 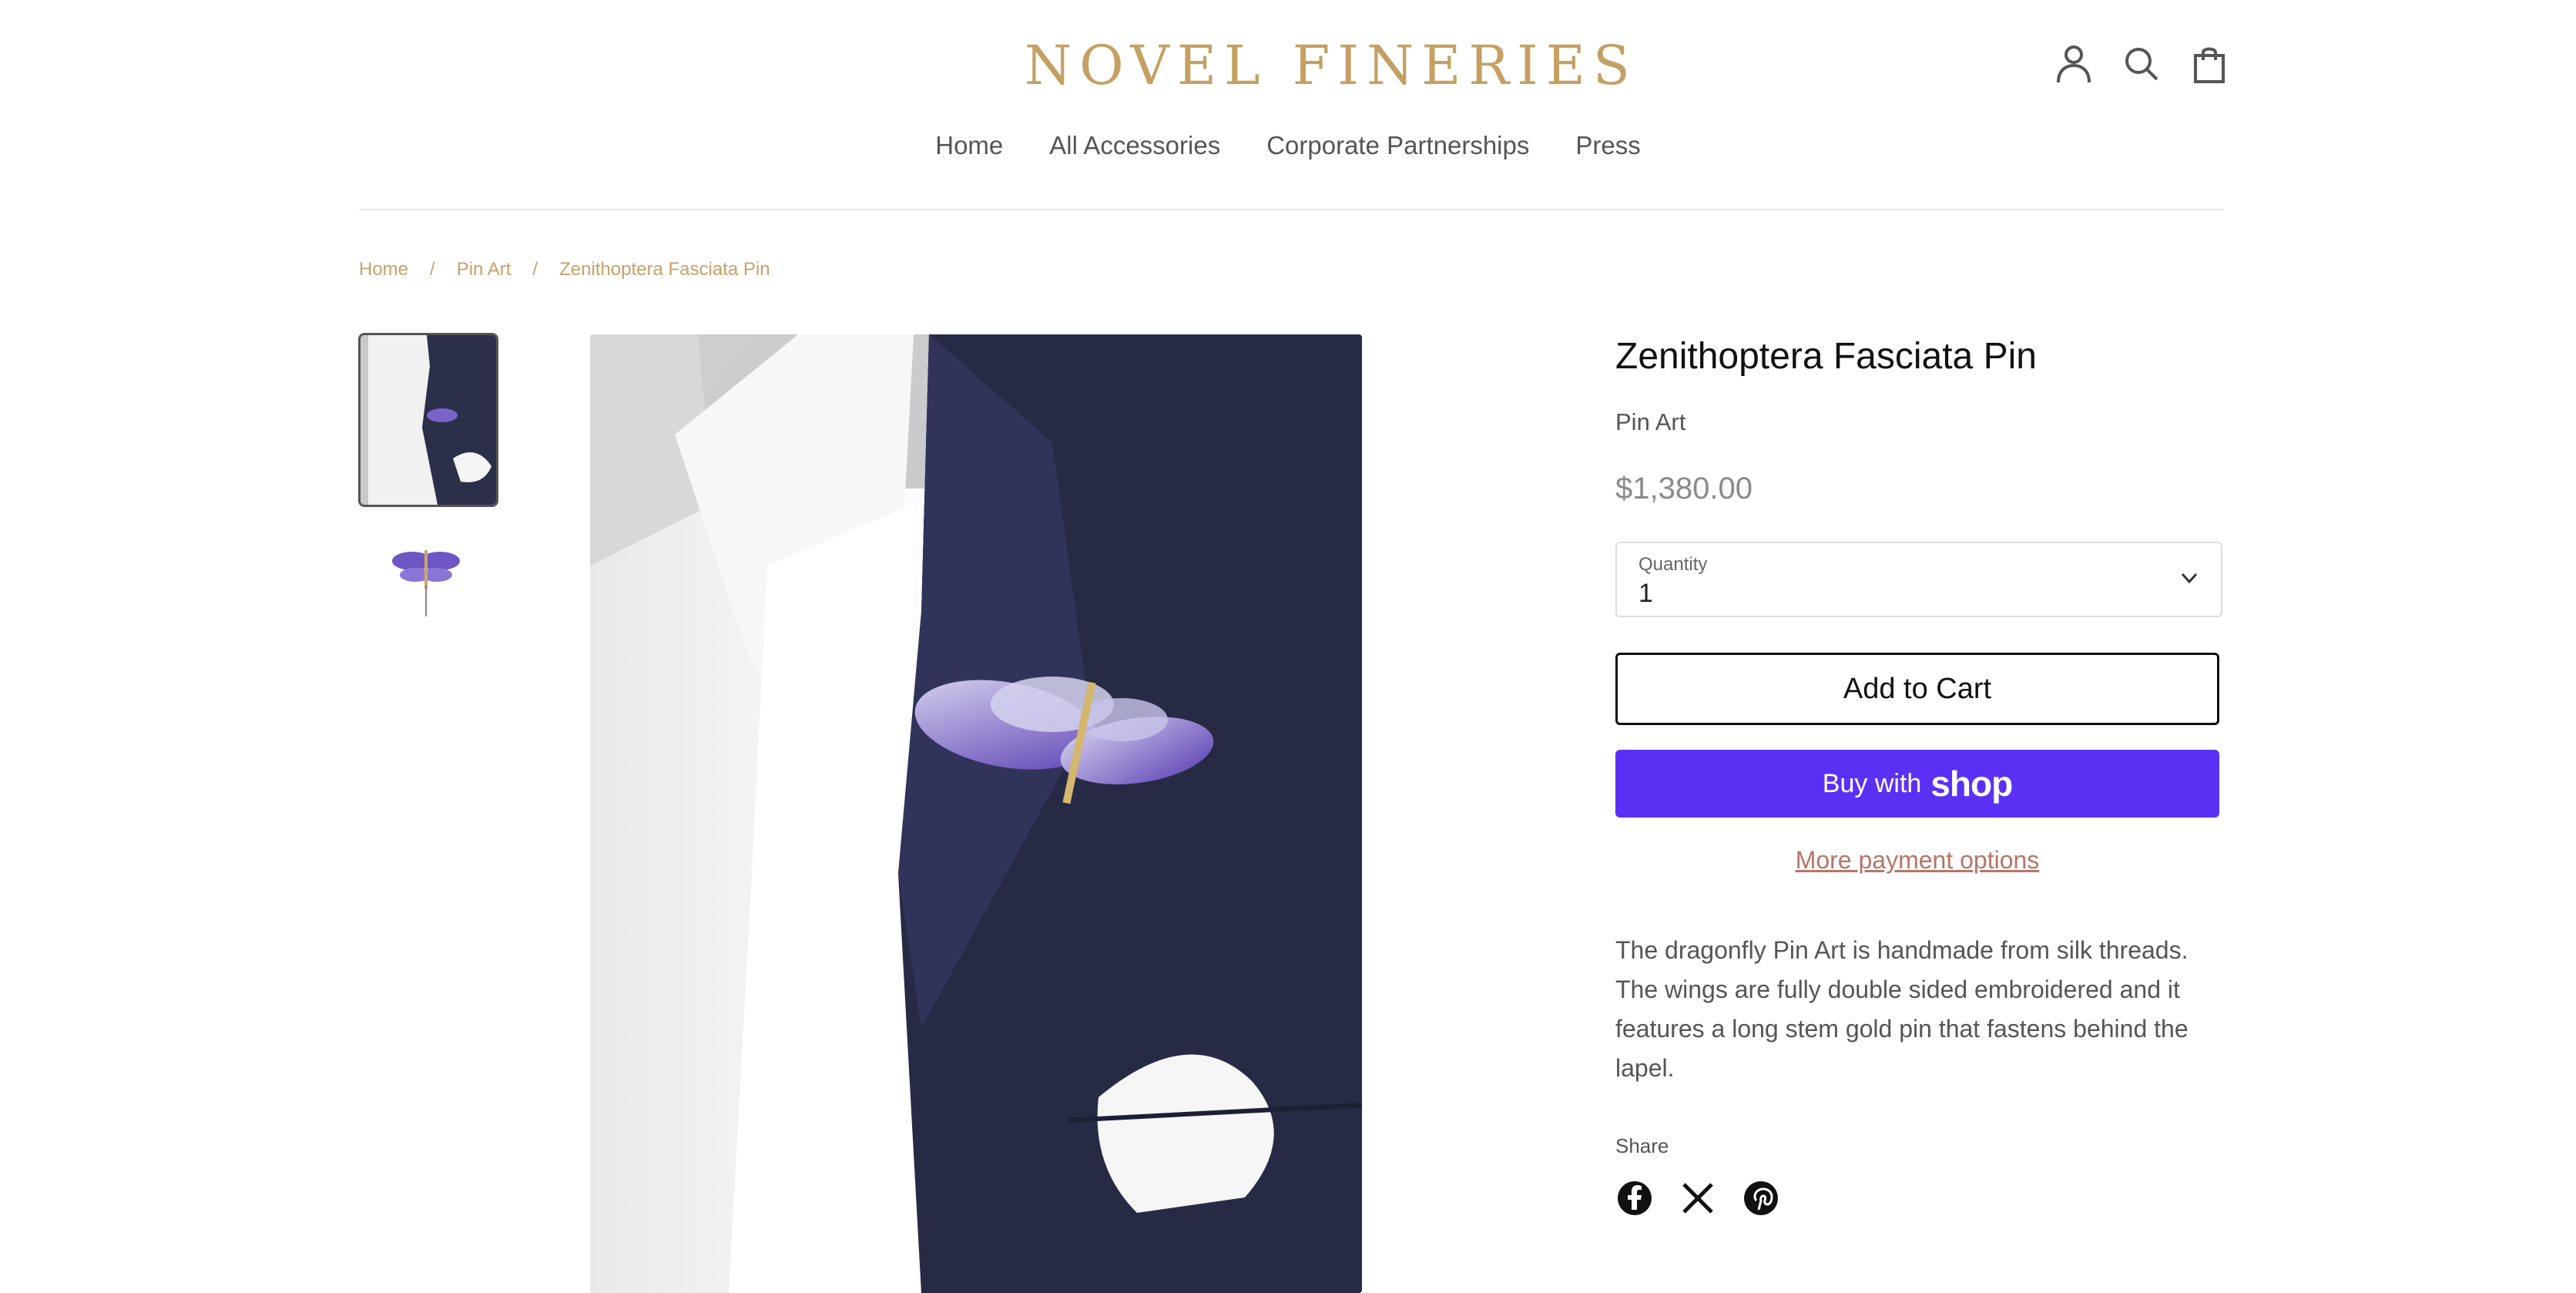 What do you see at coordinates (1761, 1198) in the screenshot?
I see `pinterest-icon` at bounding box center [1761, 1198].